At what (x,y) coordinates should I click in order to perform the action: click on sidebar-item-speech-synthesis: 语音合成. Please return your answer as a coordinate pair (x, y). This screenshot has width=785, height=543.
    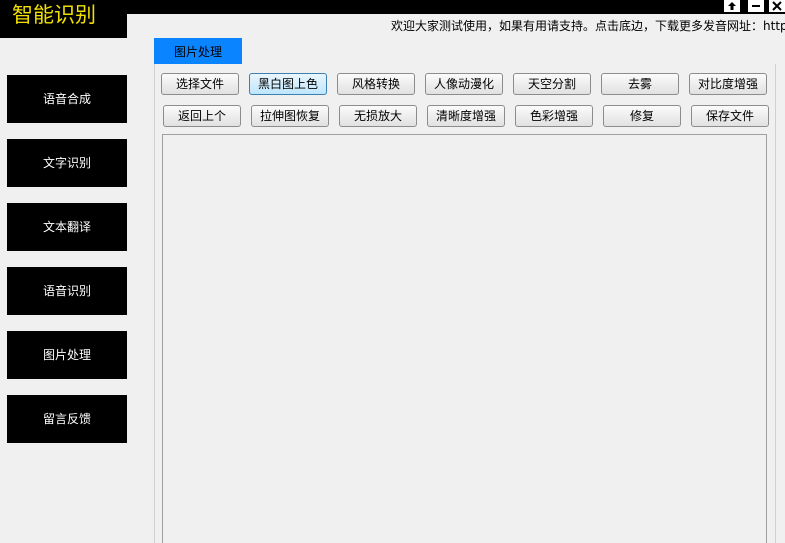
    Looking at the image, I should click on (67, 99).